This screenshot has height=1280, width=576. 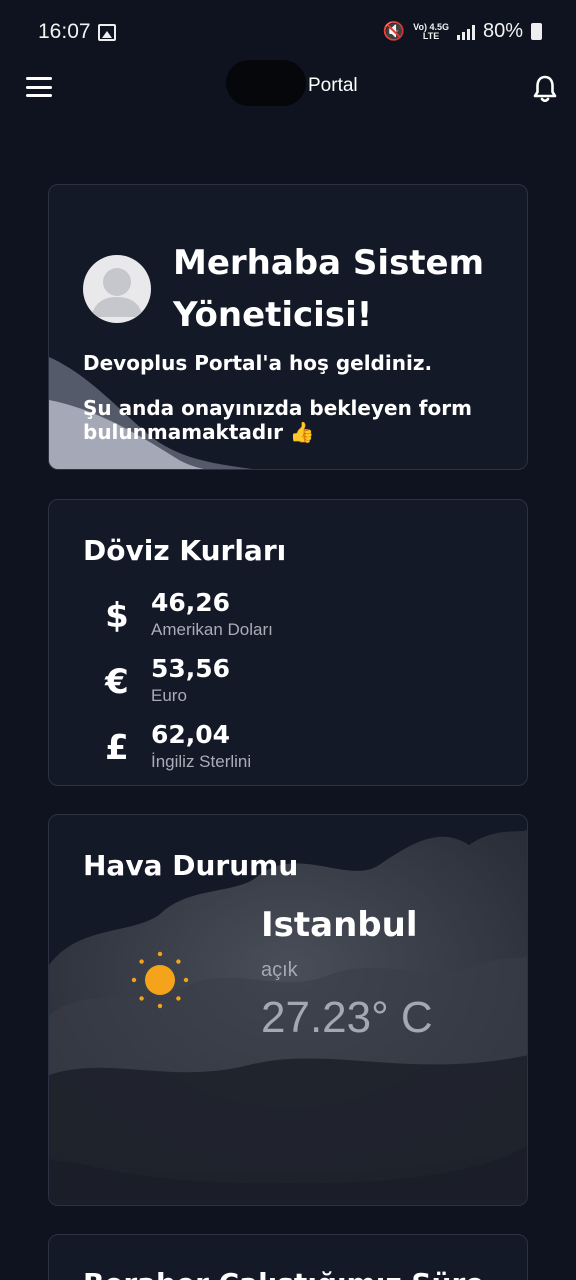 What do you see at coordinates (212, 629) in the screenshot?
I see `currency-name: Amerikan Doları` at bounding box center [212, 629].